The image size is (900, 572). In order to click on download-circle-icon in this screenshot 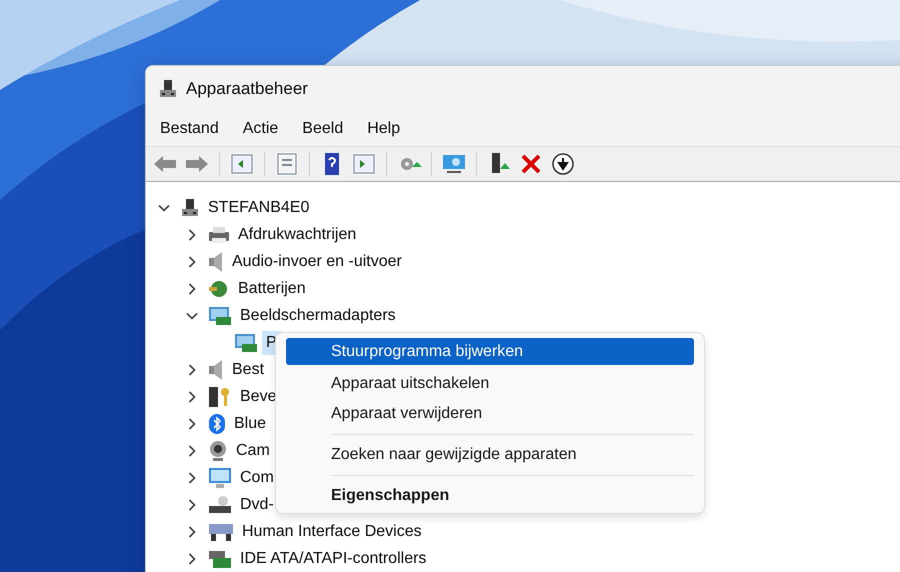, I will do `click(563, 164)`.